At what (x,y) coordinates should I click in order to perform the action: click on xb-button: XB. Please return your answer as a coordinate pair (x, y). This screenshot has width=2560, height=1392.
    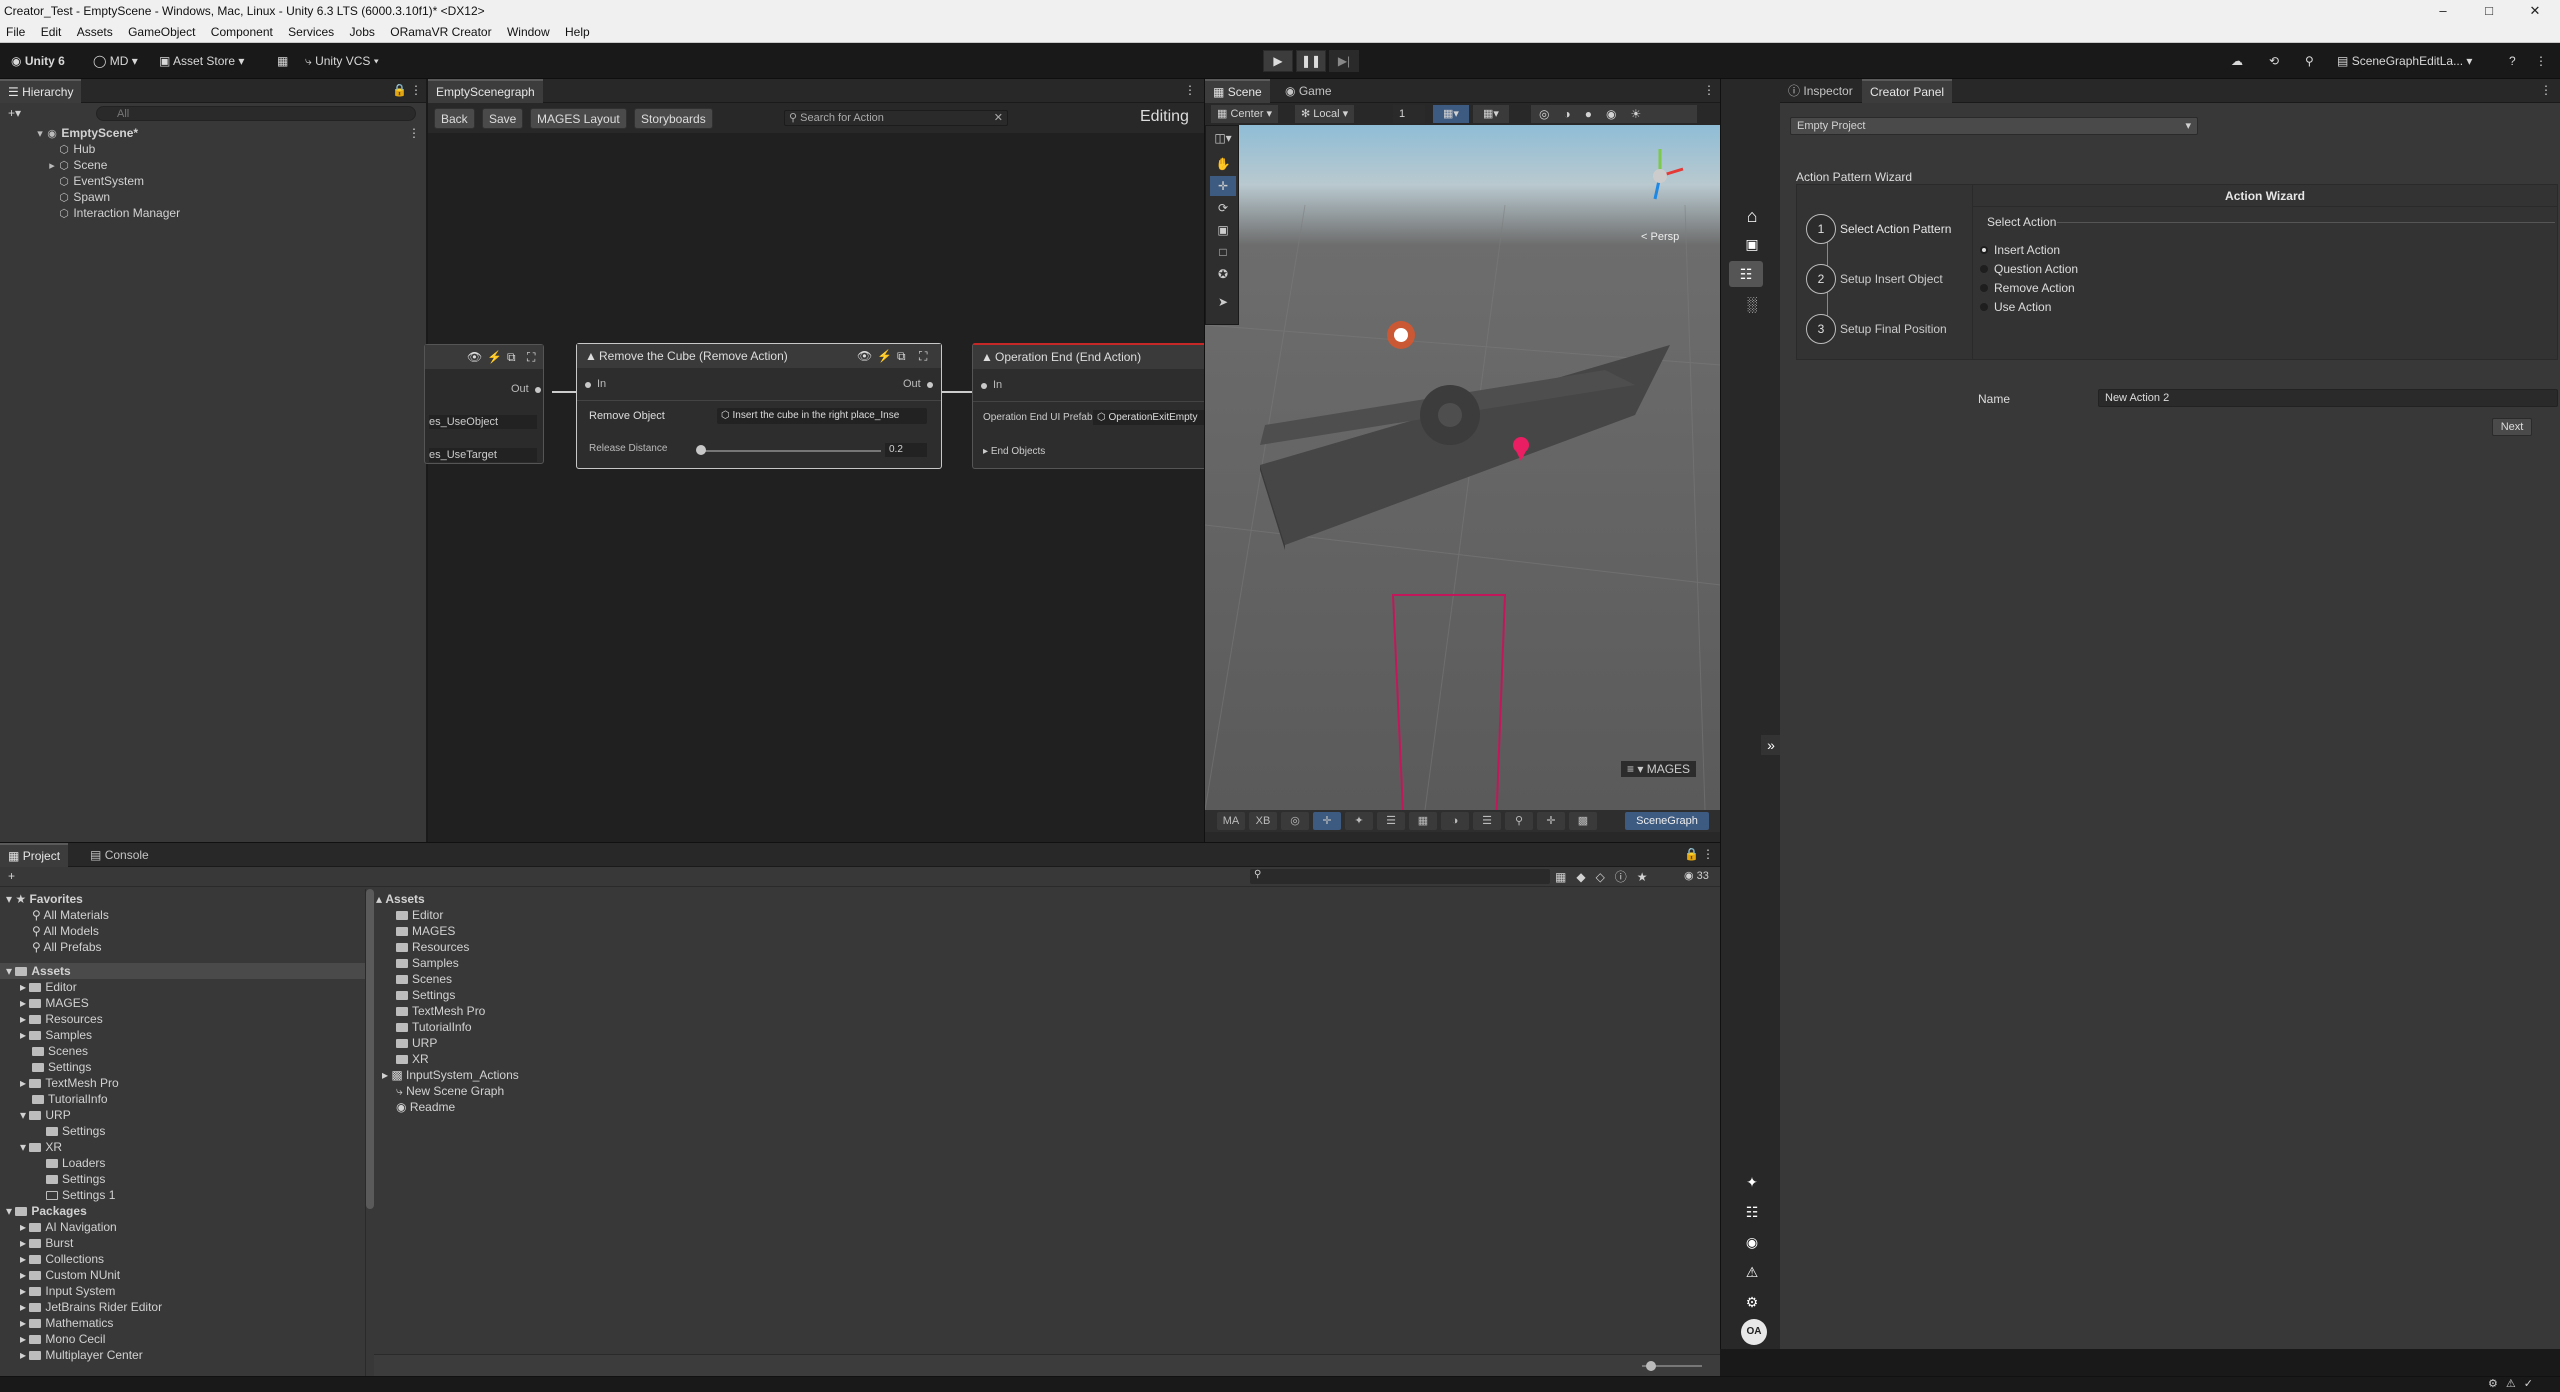
    Looking at the image, I should click on (1263, 821).